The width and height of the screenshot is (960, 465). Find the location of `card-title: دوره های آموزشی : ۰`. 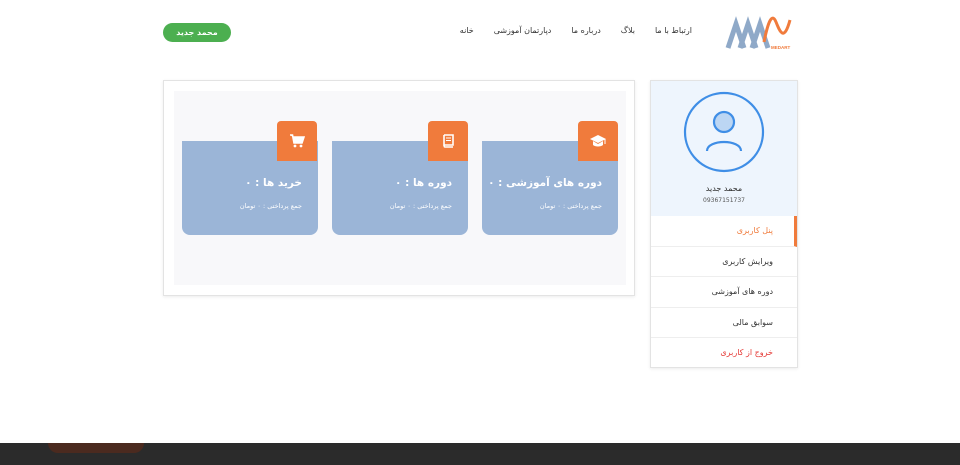

card-title: دوره های آموزشی : ۰ is located at coordinates (545, 183).